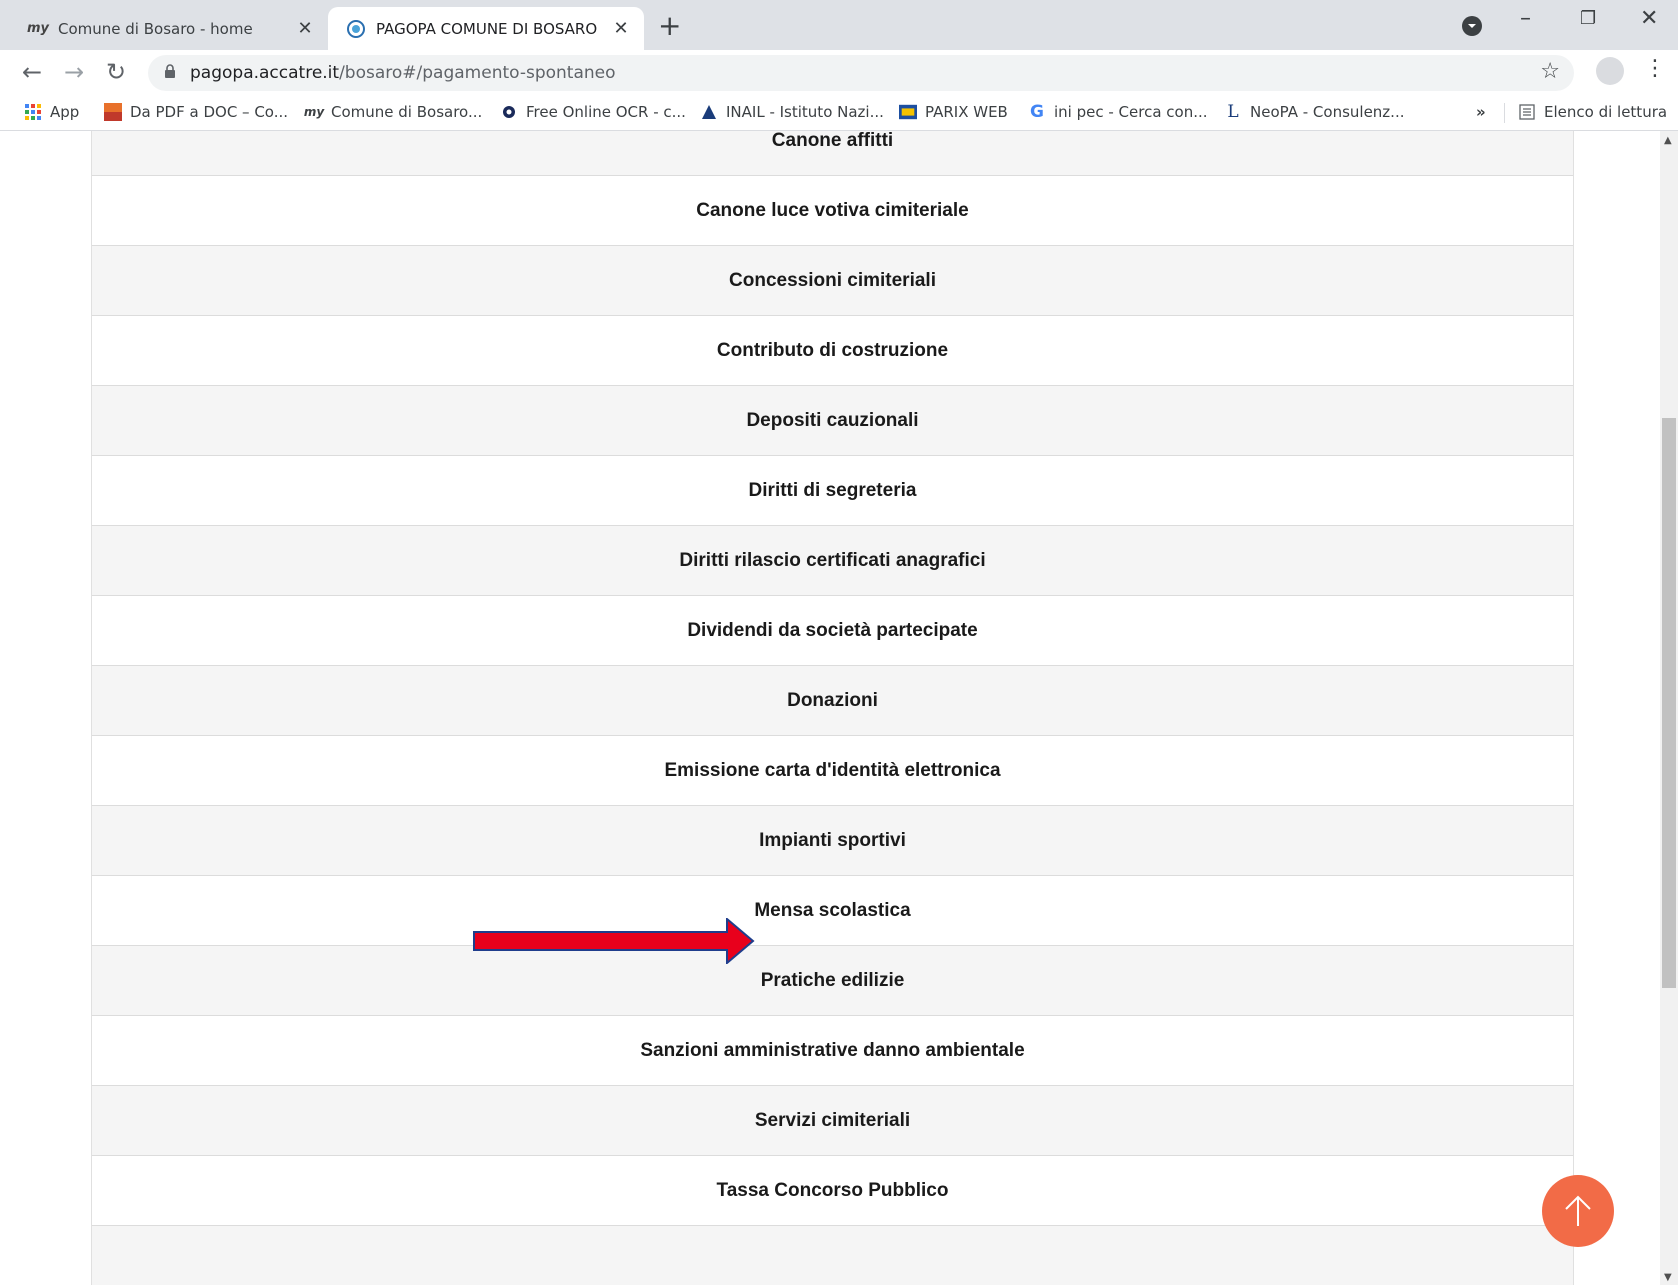  I want to click on arrow-shape, so click(614, 941).